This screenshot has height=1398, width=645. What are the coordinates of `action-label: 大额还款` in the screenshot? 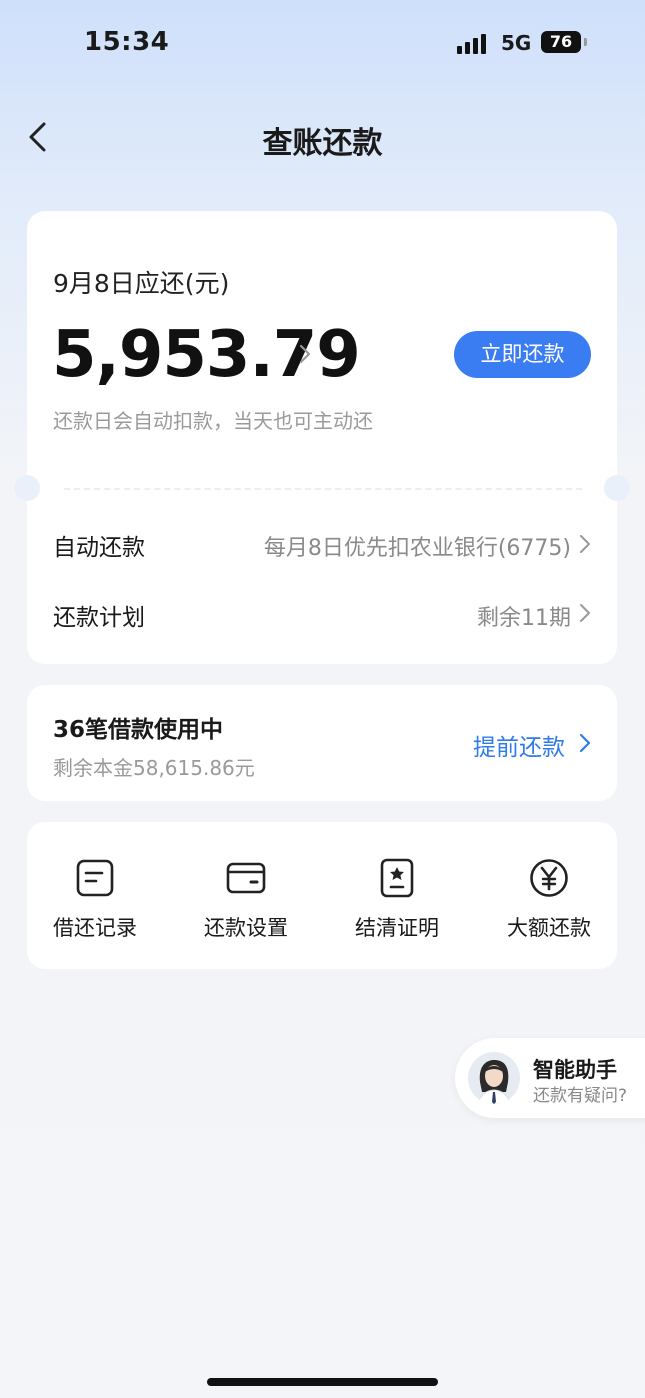 It's located at (549, 928).